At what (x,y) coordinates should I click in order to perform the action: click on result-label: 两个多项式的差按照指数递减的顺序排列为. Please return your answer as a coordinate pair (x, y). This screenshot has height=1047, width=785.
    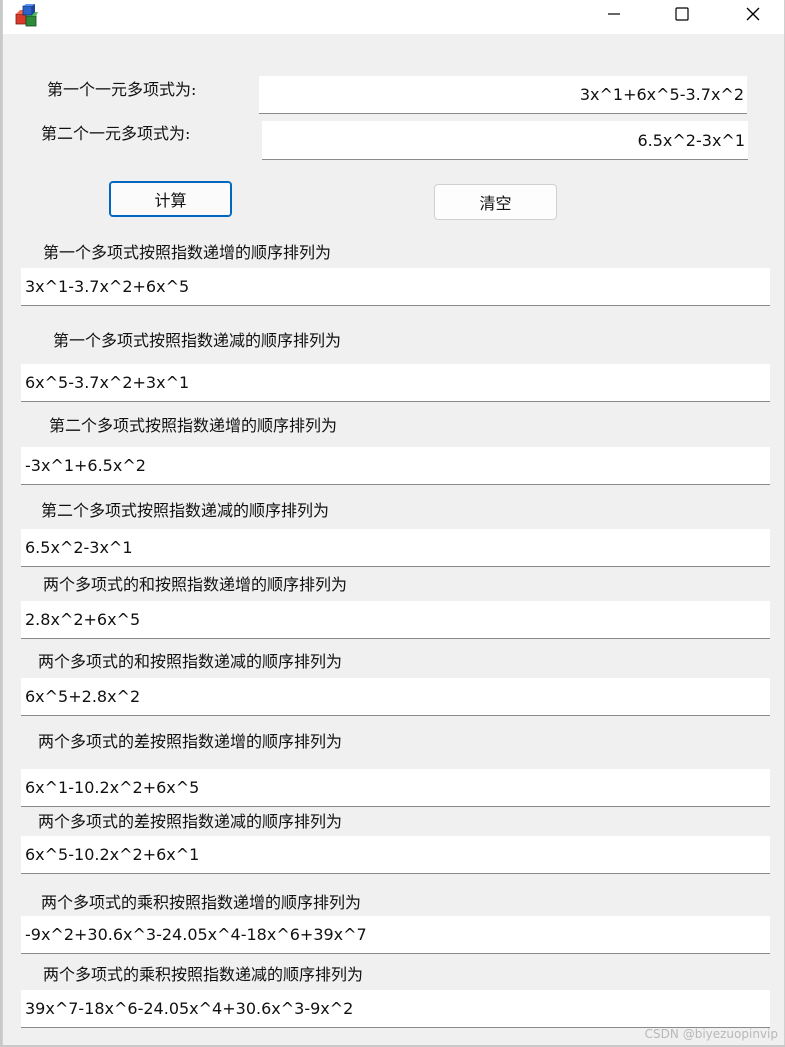
    Looking at the image, I should click on (190, 821).